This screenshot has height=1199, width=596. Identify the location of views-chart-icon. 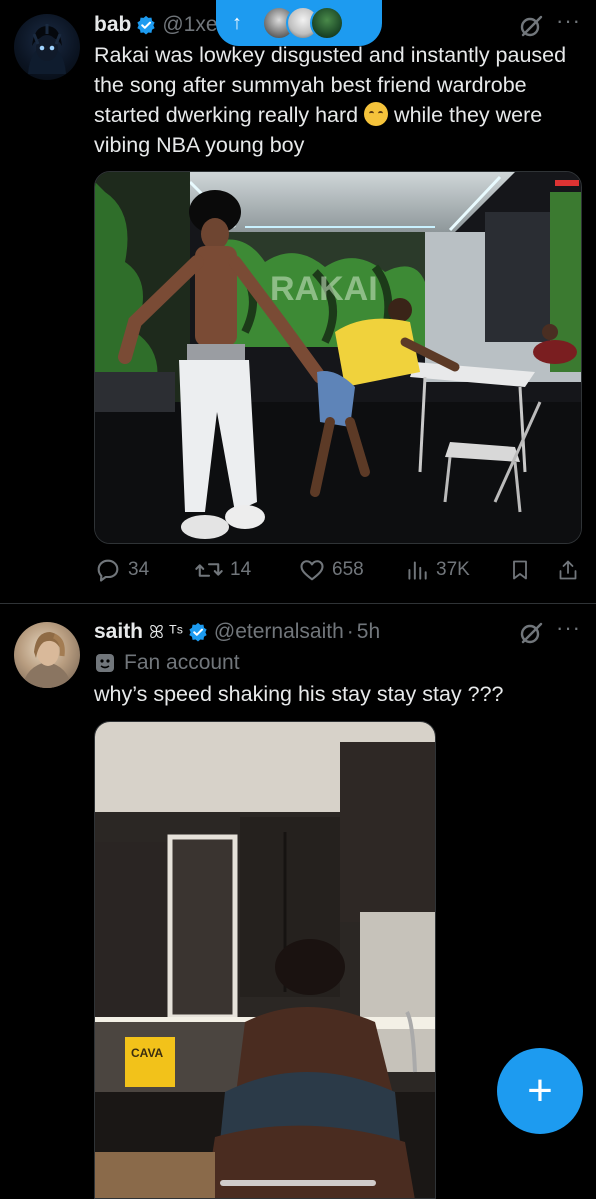
(417, 570).